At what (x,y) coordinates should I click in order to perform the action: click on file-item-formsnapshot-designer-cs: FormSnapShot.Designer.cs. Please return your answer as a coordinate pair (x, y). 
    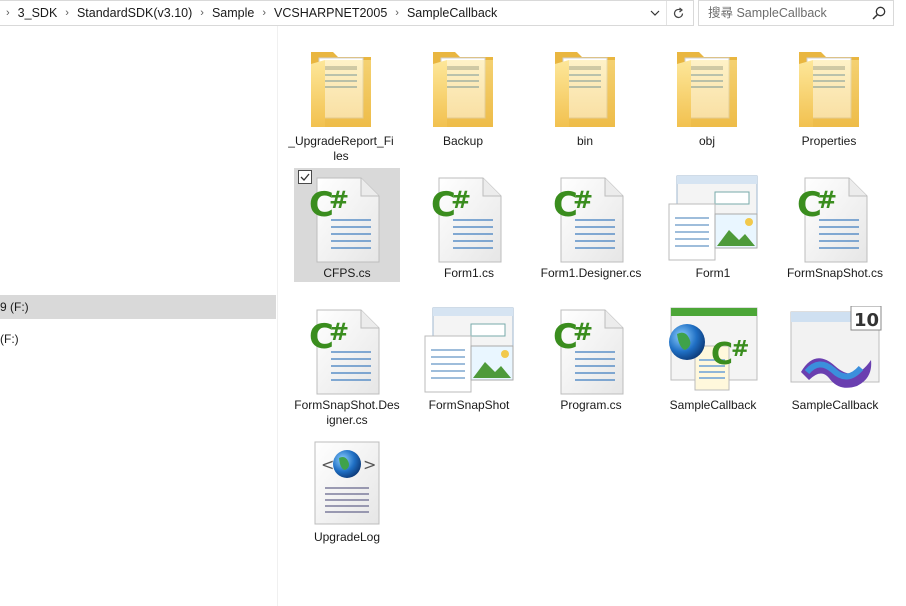
    Looking at the image, I should click on (347, 363).